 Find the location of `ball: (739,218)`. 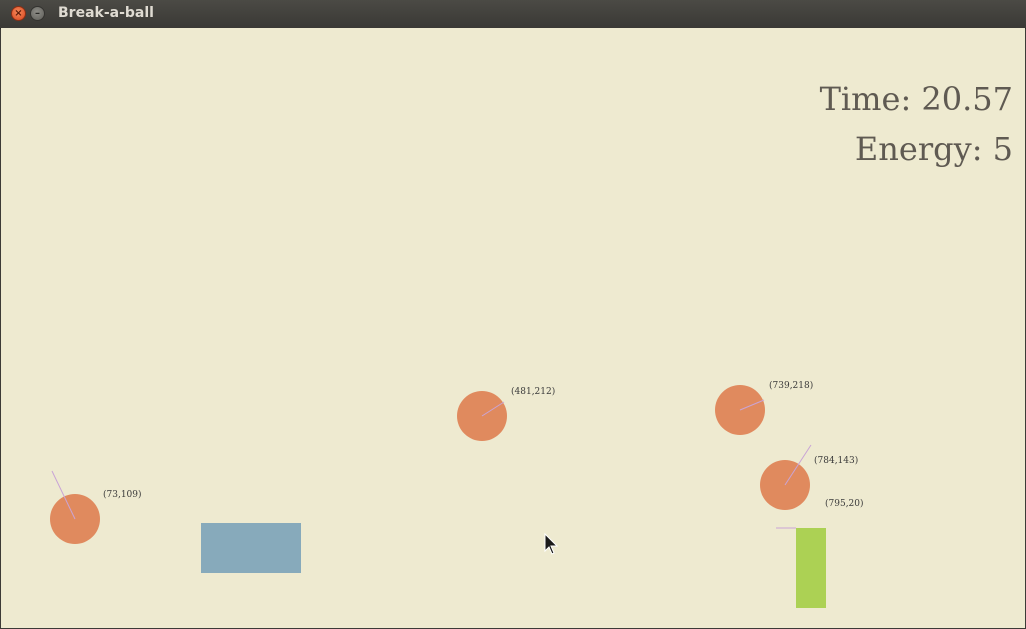

ball: (739,218) is located at coordinates (764, 407).